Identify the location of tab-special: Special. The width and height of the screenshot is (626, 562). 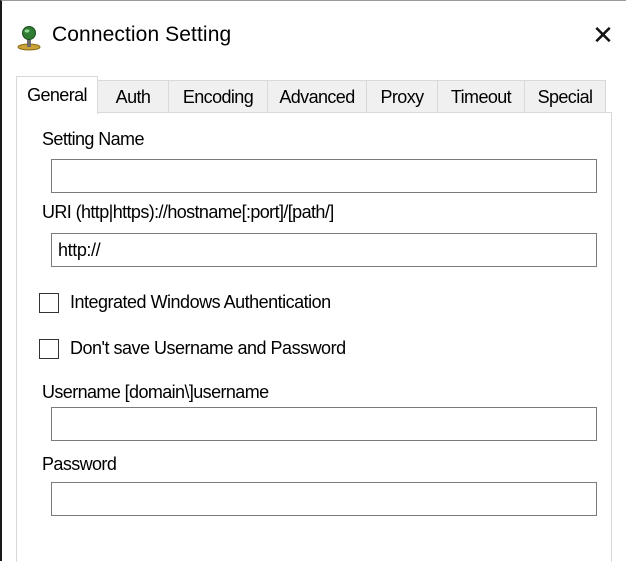
(565, 96).